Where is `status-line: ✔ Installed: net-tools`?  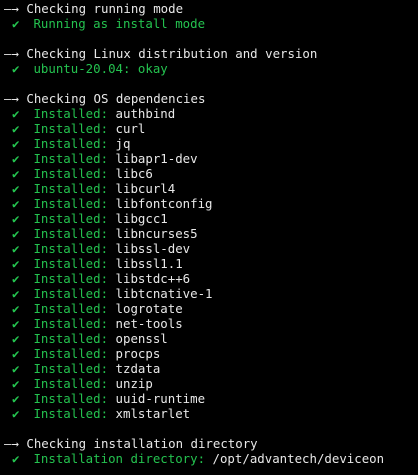 status-line: ✔ Installed: net-tools is located at coordinates (91, 323).